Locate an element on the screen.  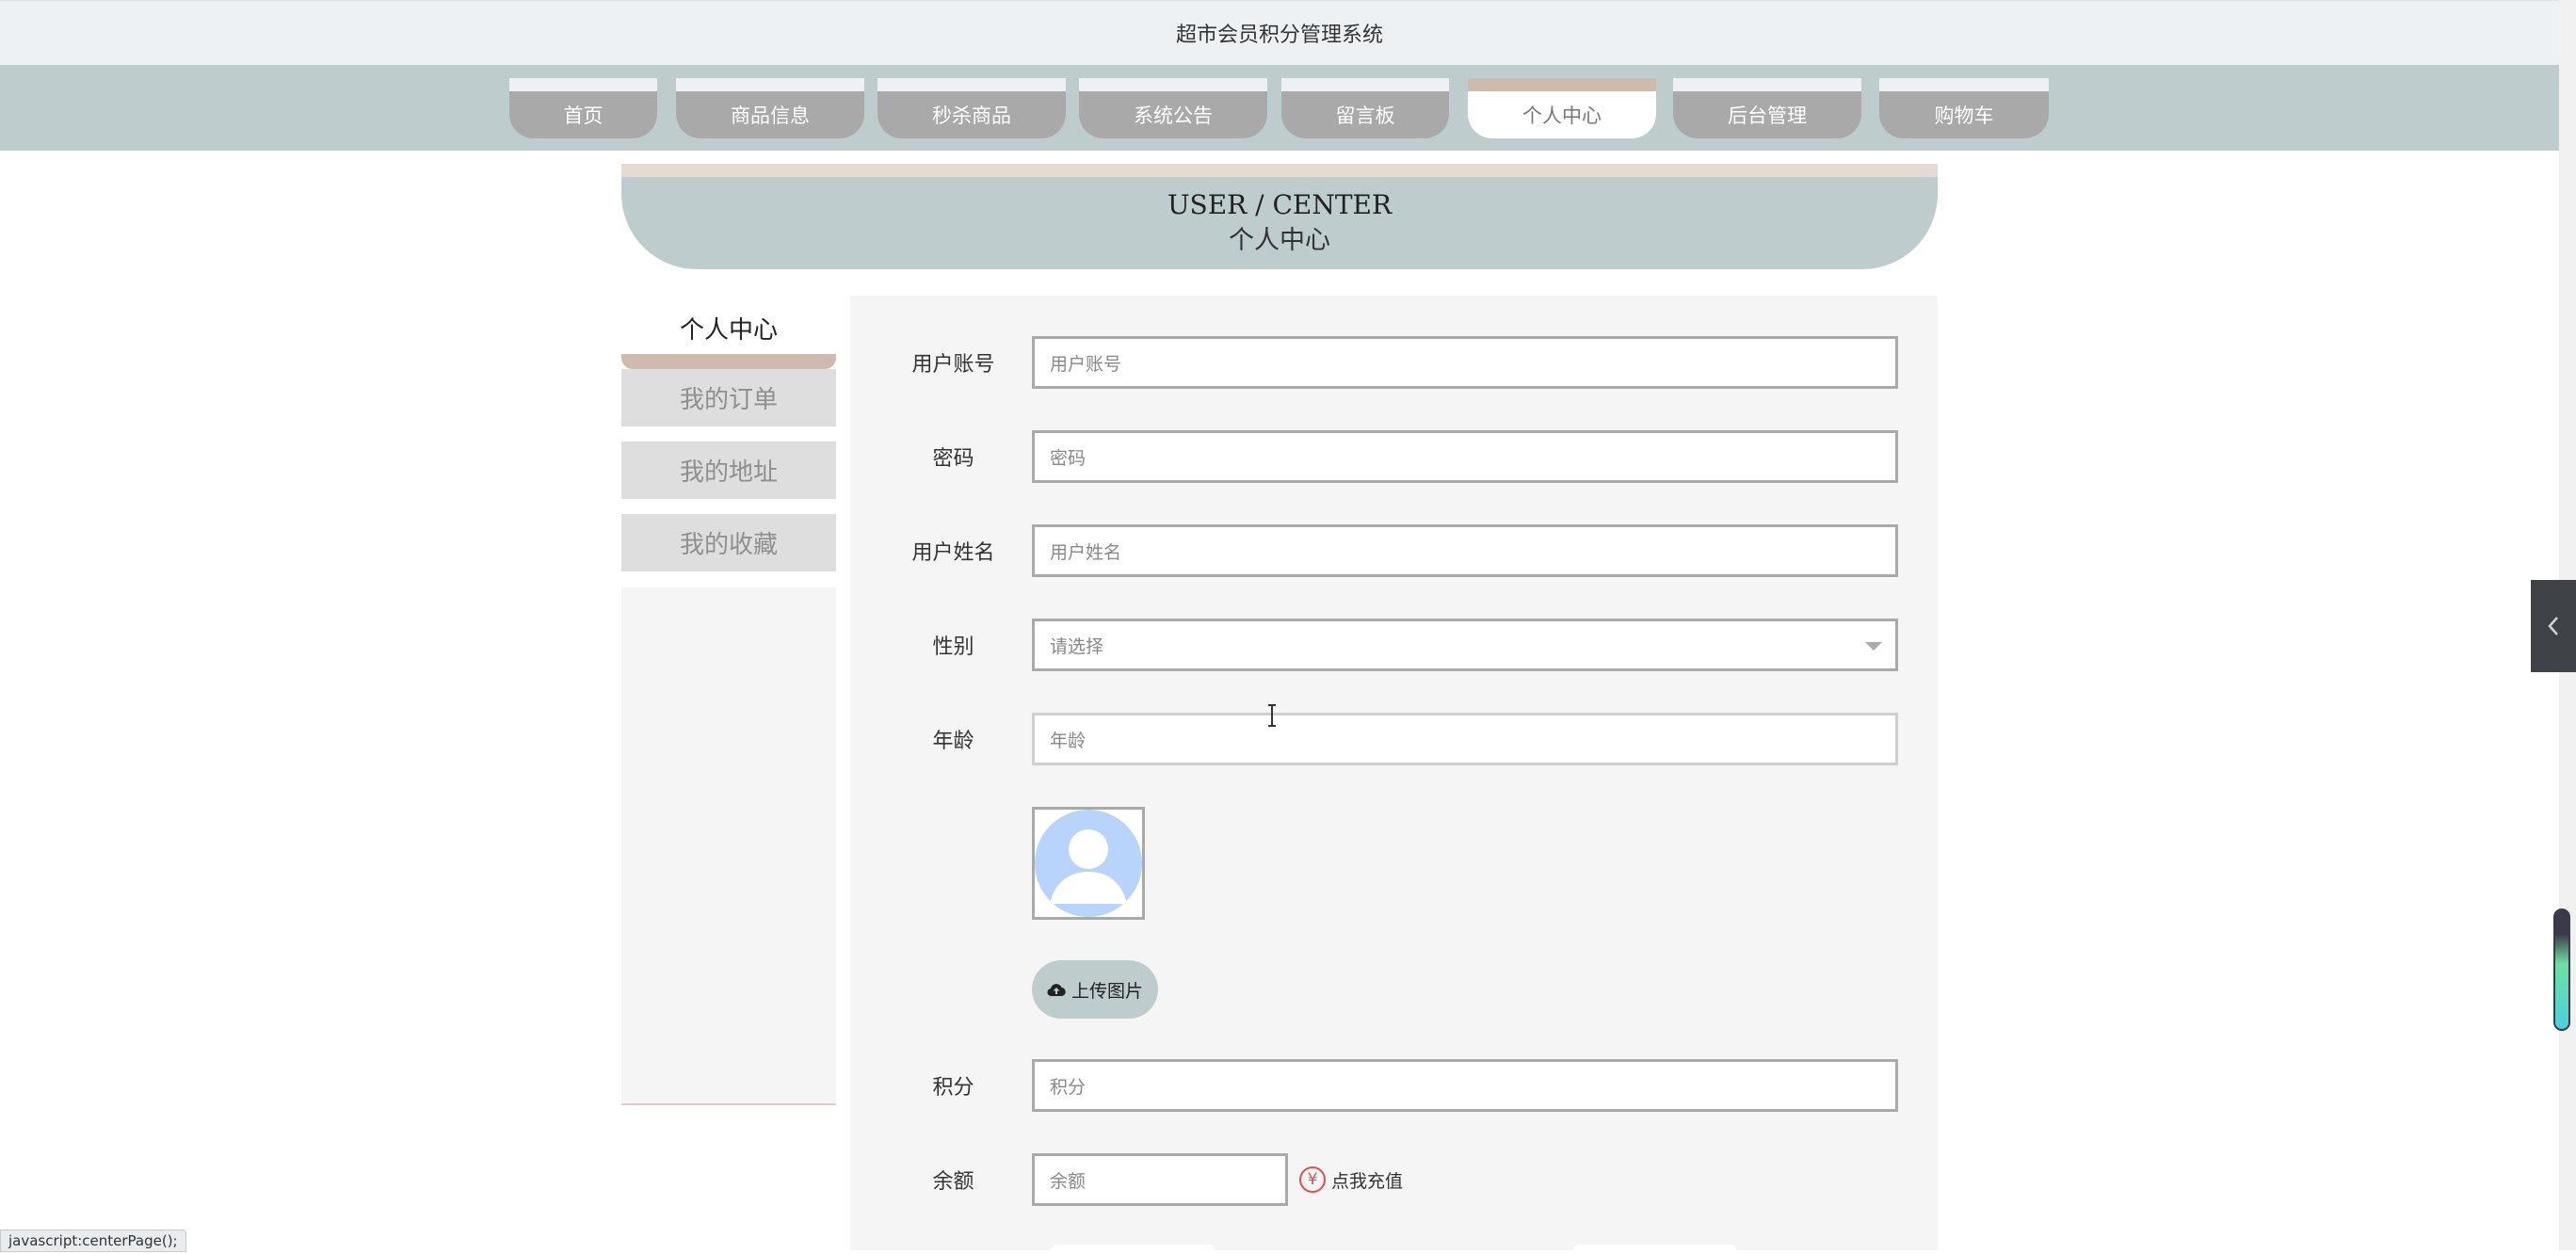
points-label: 积分 is located at coordinates (953, 1088).